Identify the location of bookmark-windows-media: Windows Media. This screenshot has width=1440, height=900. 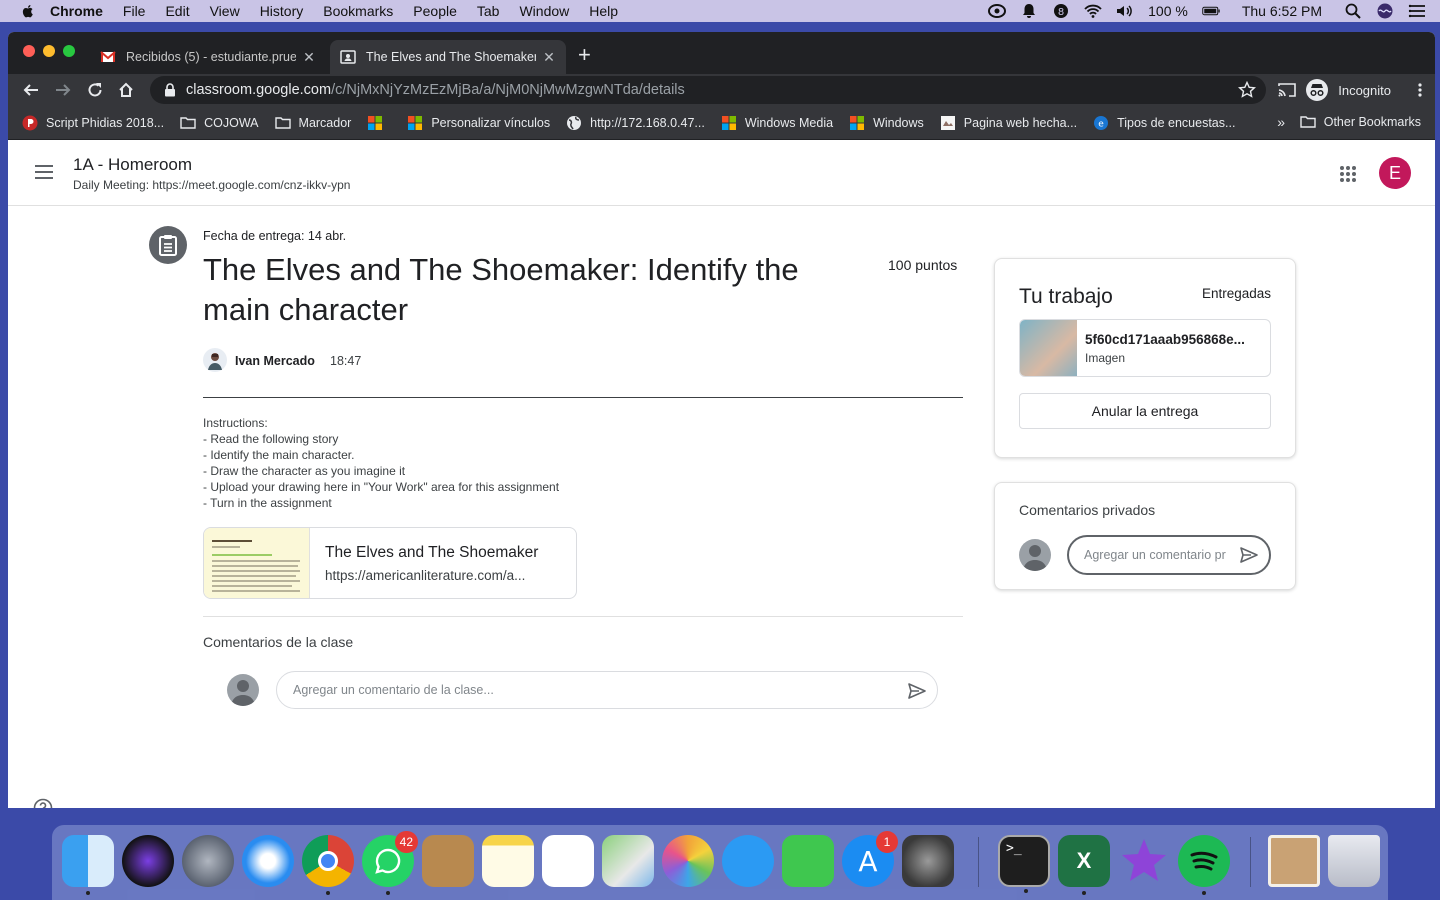
(777, 123).